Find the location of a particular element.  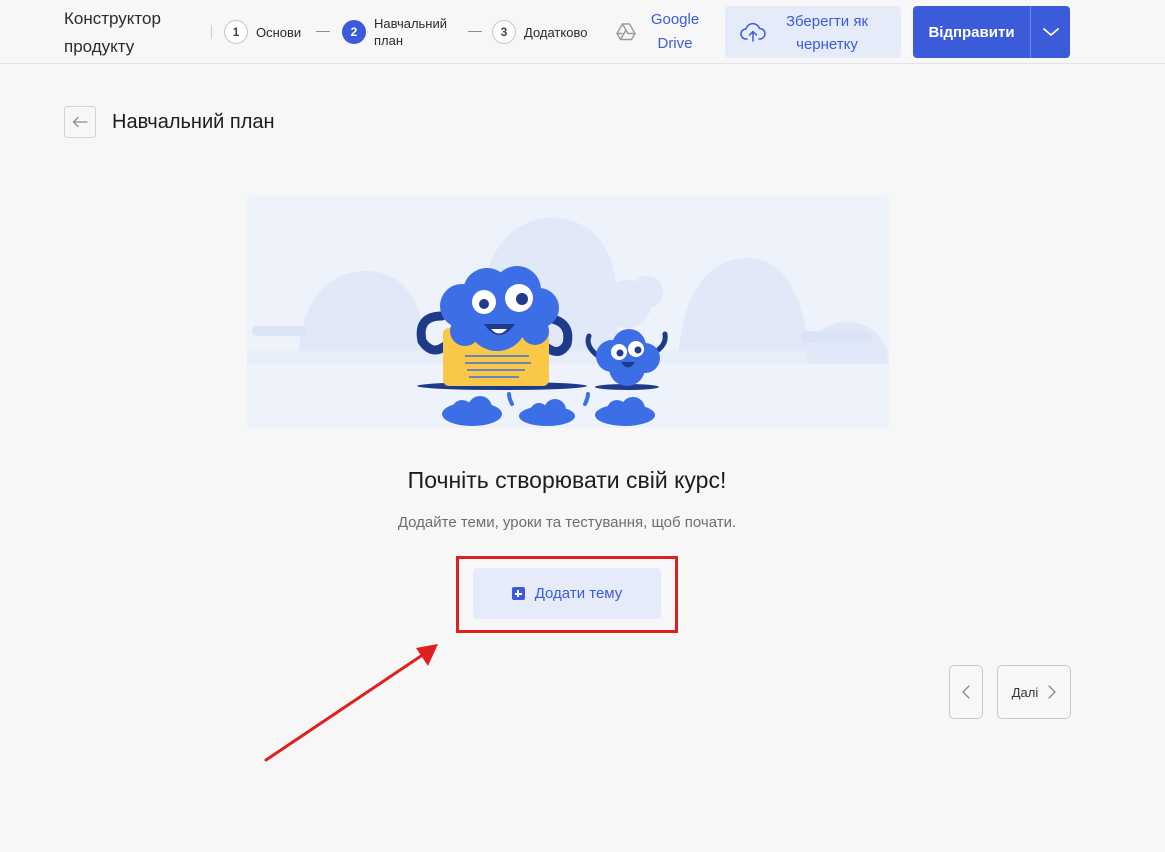

back-button is located at coordinates (80, 122).